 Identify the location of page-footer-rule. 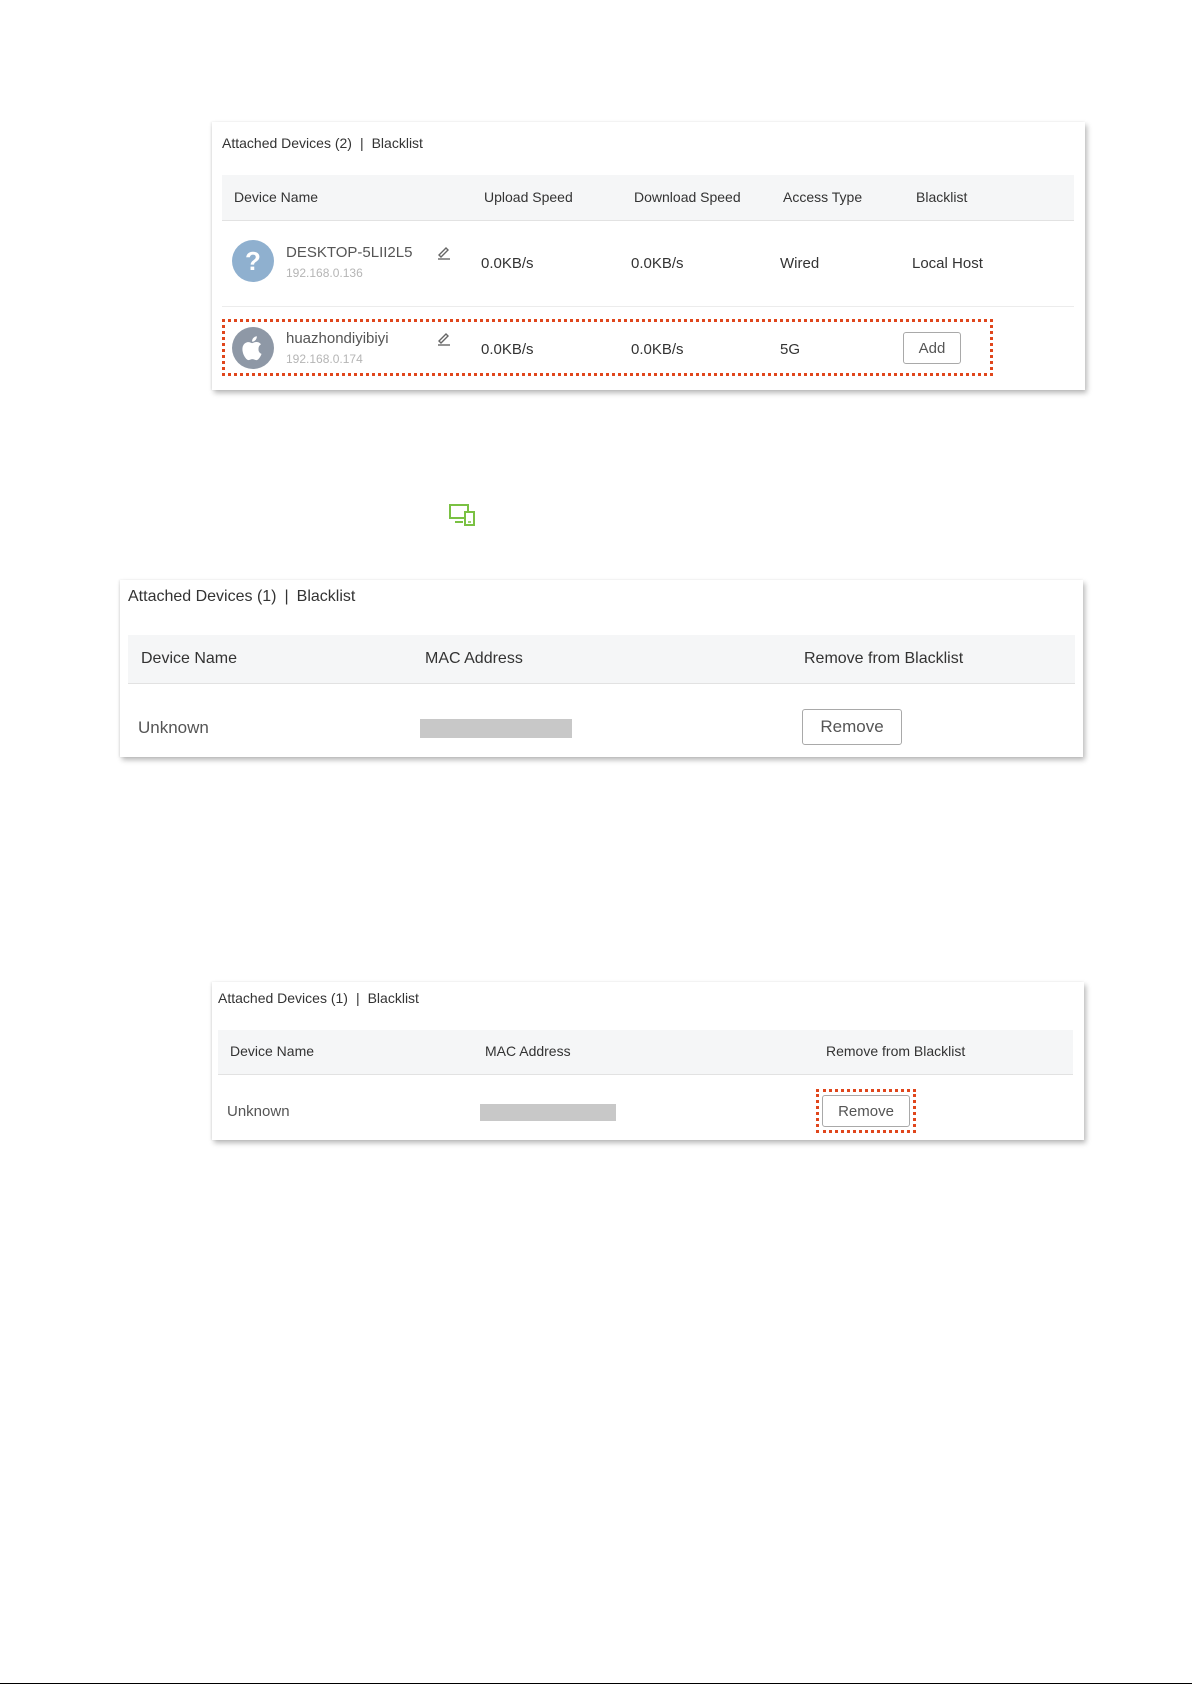
(596, 1683).